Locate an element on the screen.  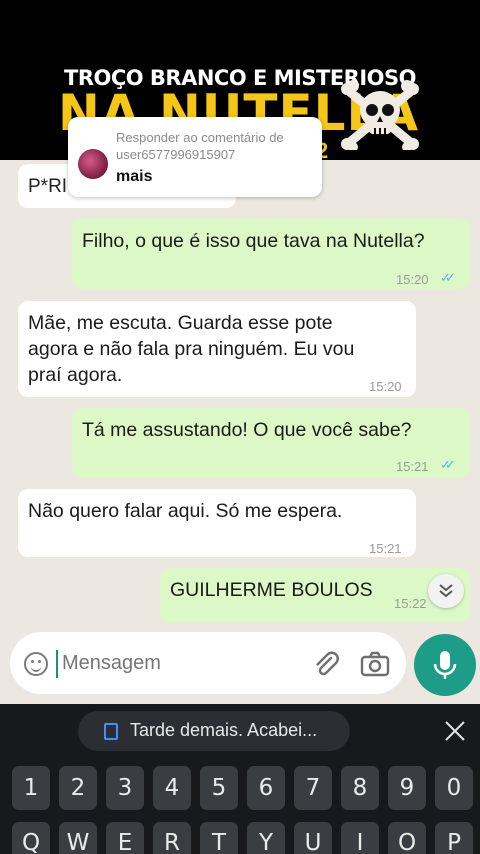
camera-icon is located at coordinates (375, 664).